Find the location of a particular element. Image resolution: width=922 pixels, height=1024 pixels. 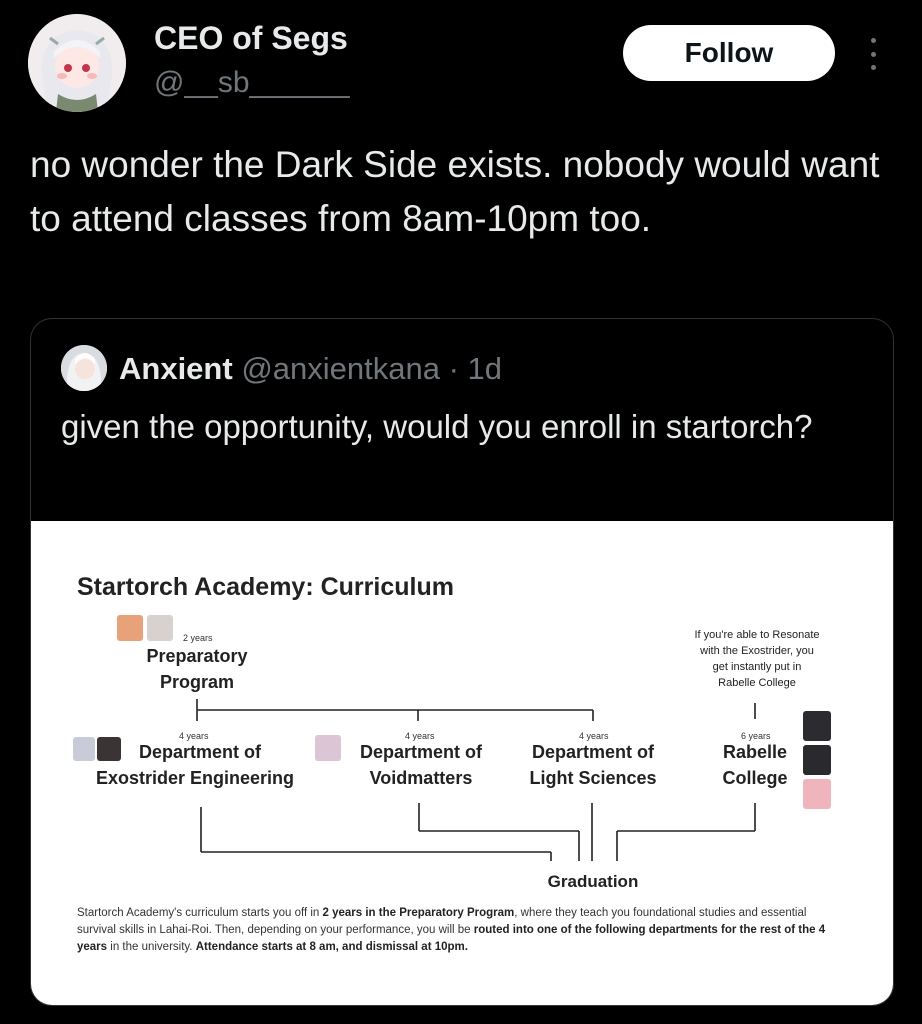

author-avatar is located at coordinates (77, 63).